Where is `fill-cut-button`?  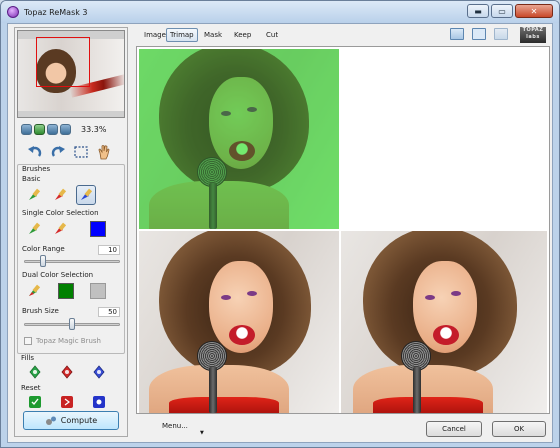
fill-cut-button is located at coordinates (67, 372).